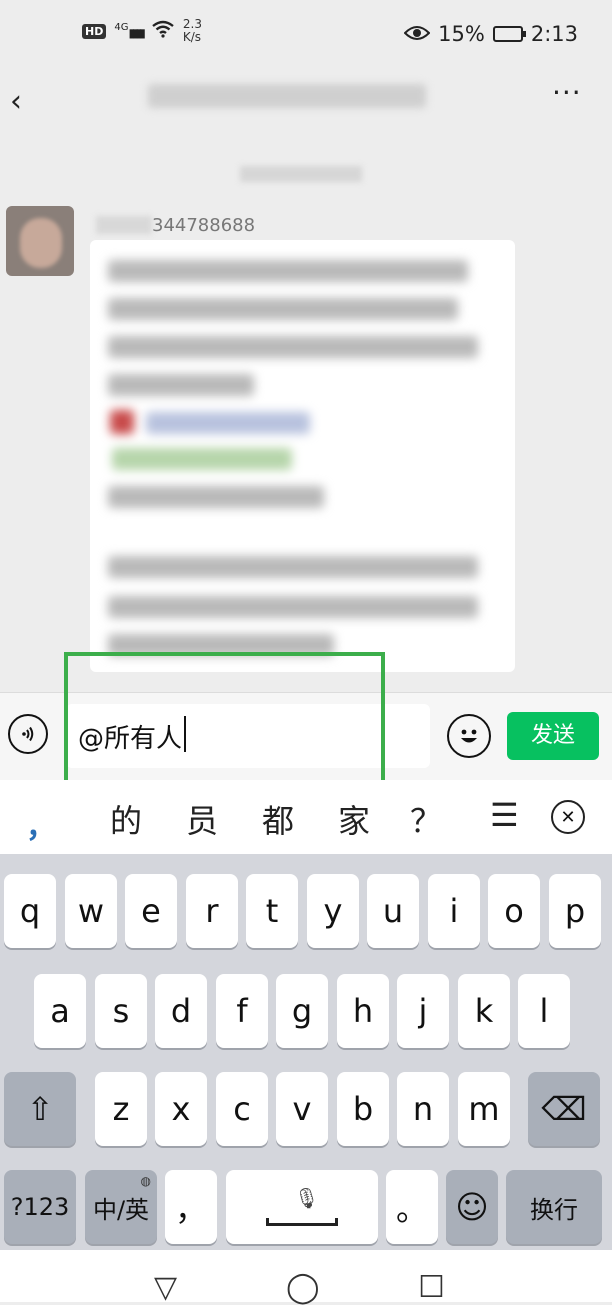 The image size is (612, 1305). I want to click on key-l: l, so click(544, 1011).